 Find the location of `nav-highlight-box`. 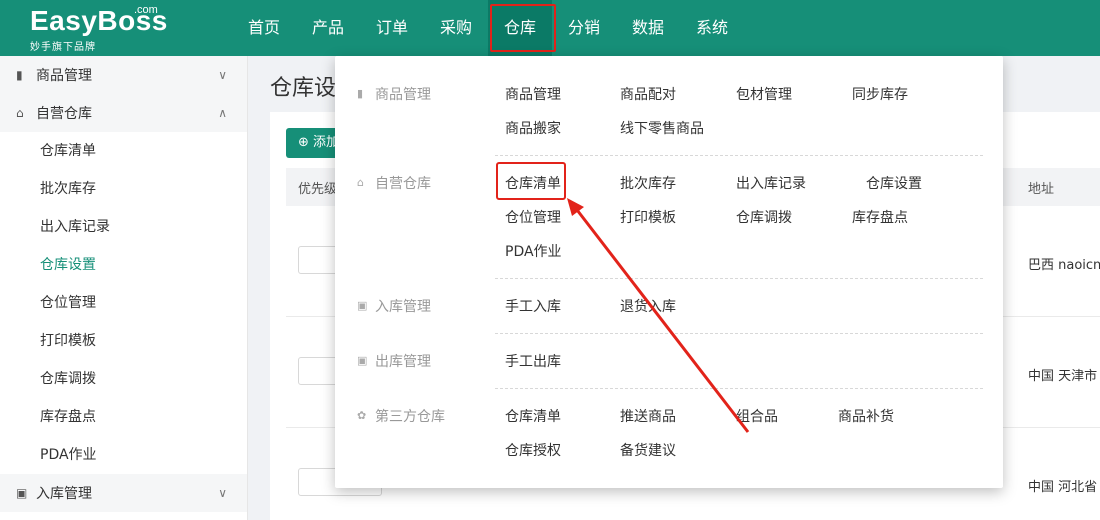

nav-highlight-box is located at coordinates (523, 28).